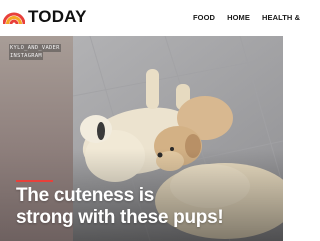  I want to click on accent-rule, so click(34, 181).